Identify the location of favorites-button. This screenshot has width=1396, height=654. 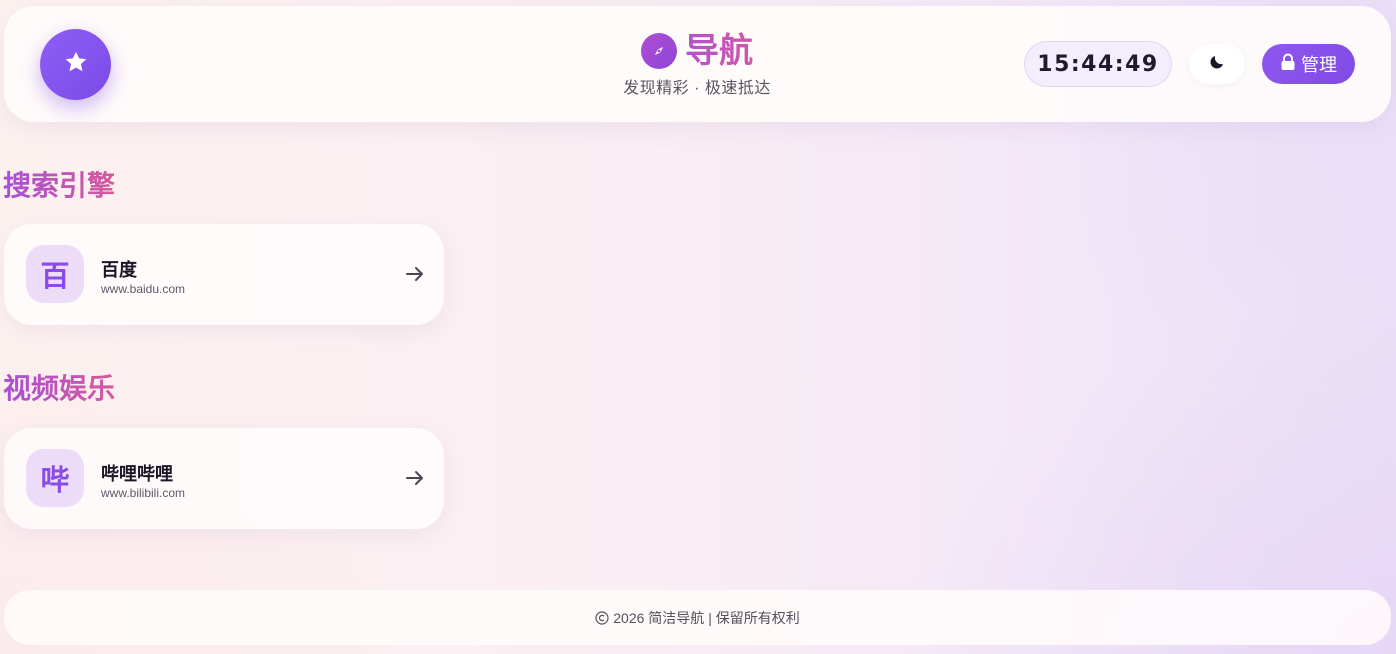
(75, 64).